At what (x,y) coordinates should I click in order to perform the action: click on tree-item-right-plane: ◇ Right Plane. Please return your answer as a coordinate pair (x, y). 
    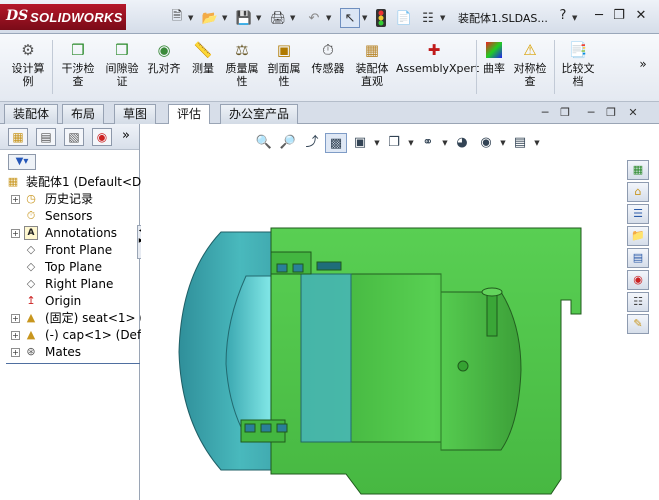
    Looking at the image, I should click on (70, 284).